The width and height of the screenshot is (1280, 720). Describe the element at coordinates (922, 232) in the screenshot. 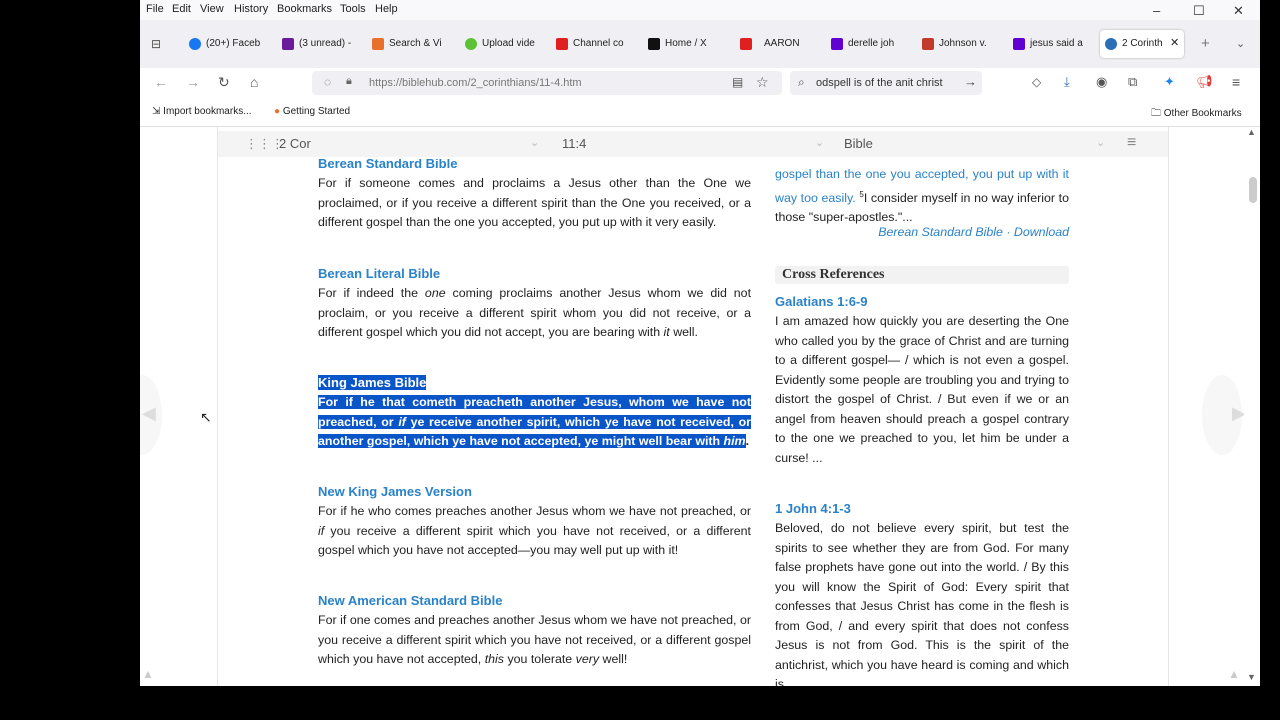

I see `attribution-link: Berean Standard Bible · Download` at that location.